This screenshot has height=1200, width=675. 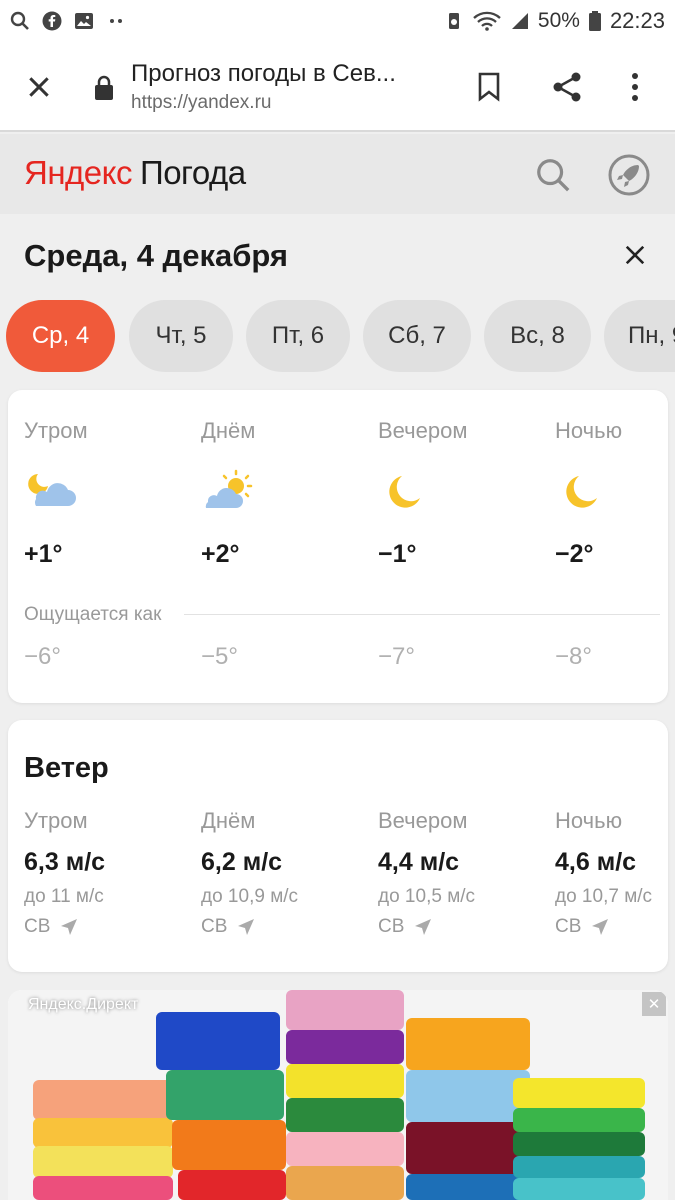 What do you see at coordinates (558, 20) in the screenshot?
I see `battery-percent: 50%` at bounding box center [558, 20].